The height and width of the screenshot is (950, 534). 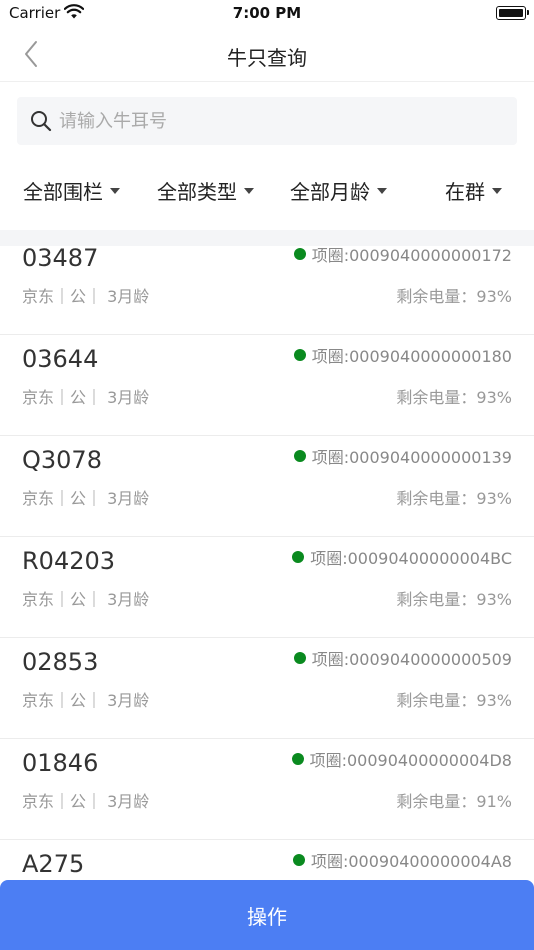 I want to click on filter-type-label: 全部类型, so click(x=197, y=192).